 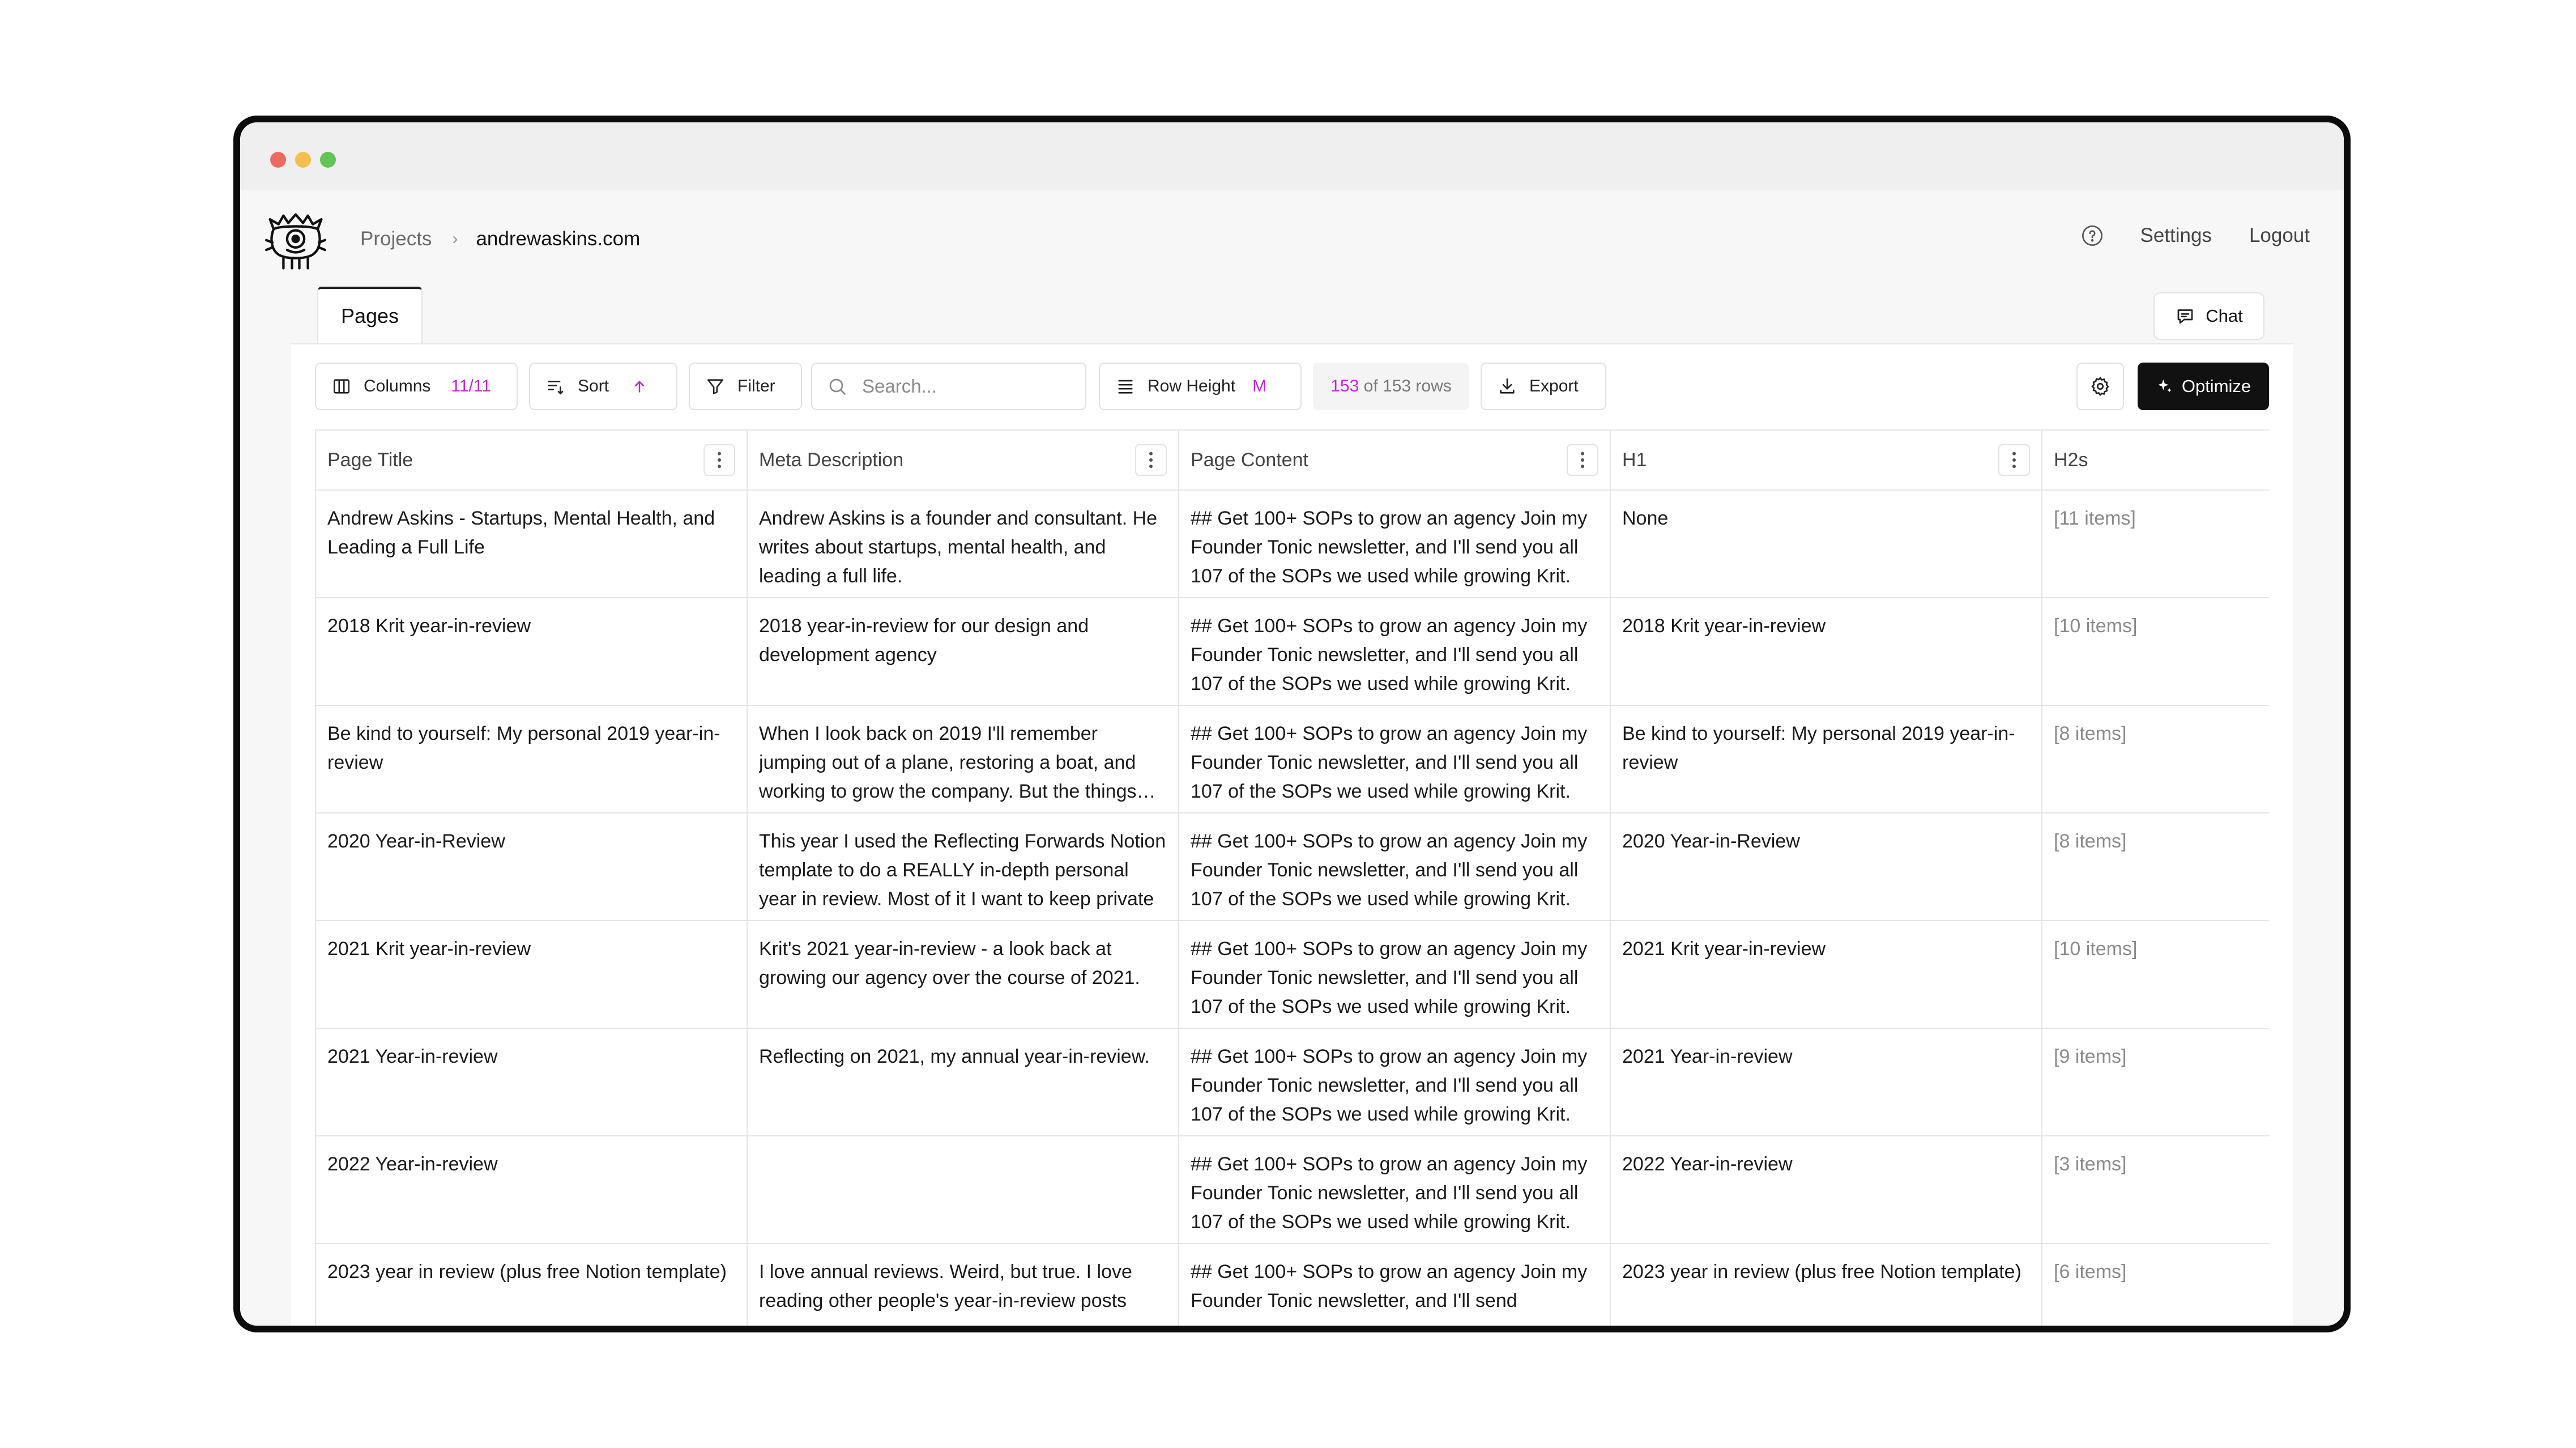 I want to click on cell-h2s: [3 items], so click(x=2155, y=1189).